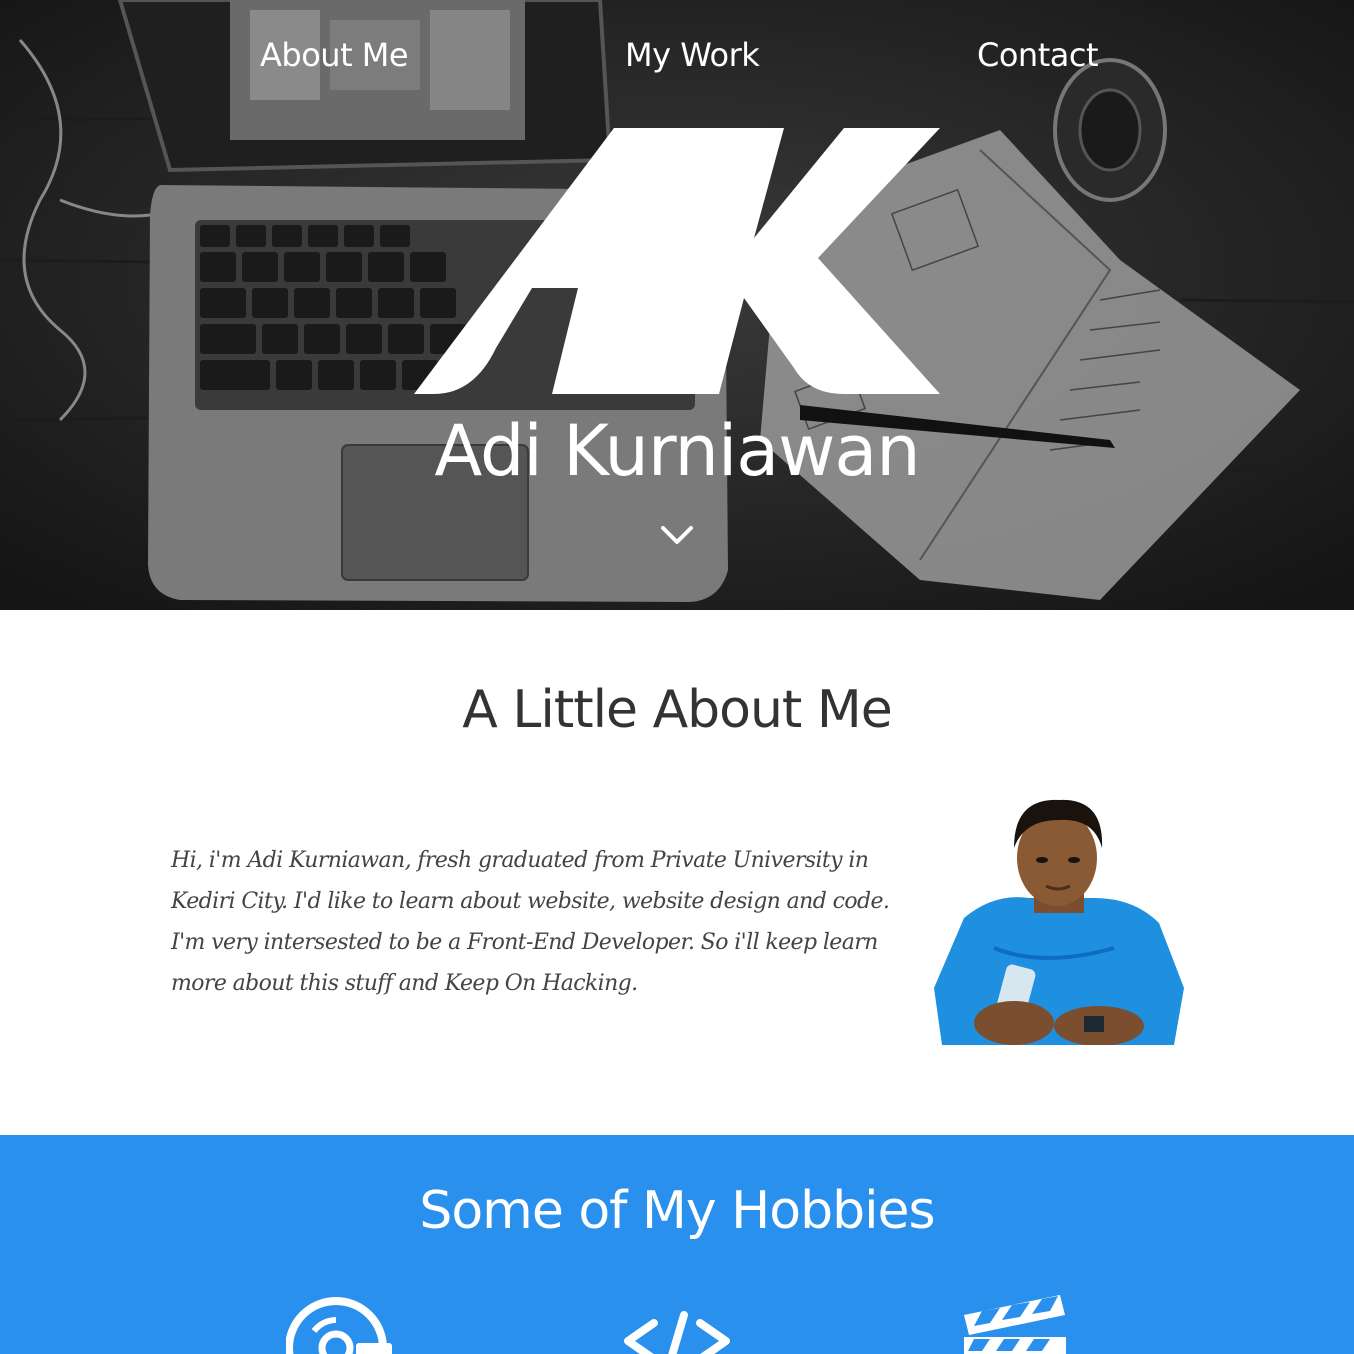 The height and width of the screenshot is (1354, 1354). Describe the element at coordinates (339, 1325) in the screenshot. I see `music-disc-icon` at that location.